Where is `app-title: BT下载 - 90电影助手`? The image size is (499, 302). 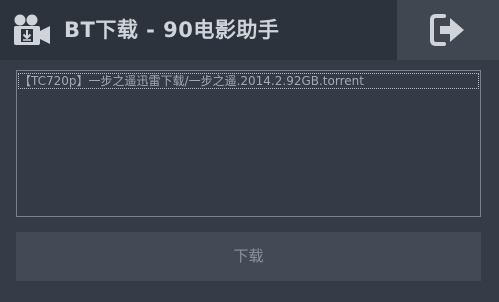
app-title: BT下载 - 90电影助手 is located at coordinates (172, 30).